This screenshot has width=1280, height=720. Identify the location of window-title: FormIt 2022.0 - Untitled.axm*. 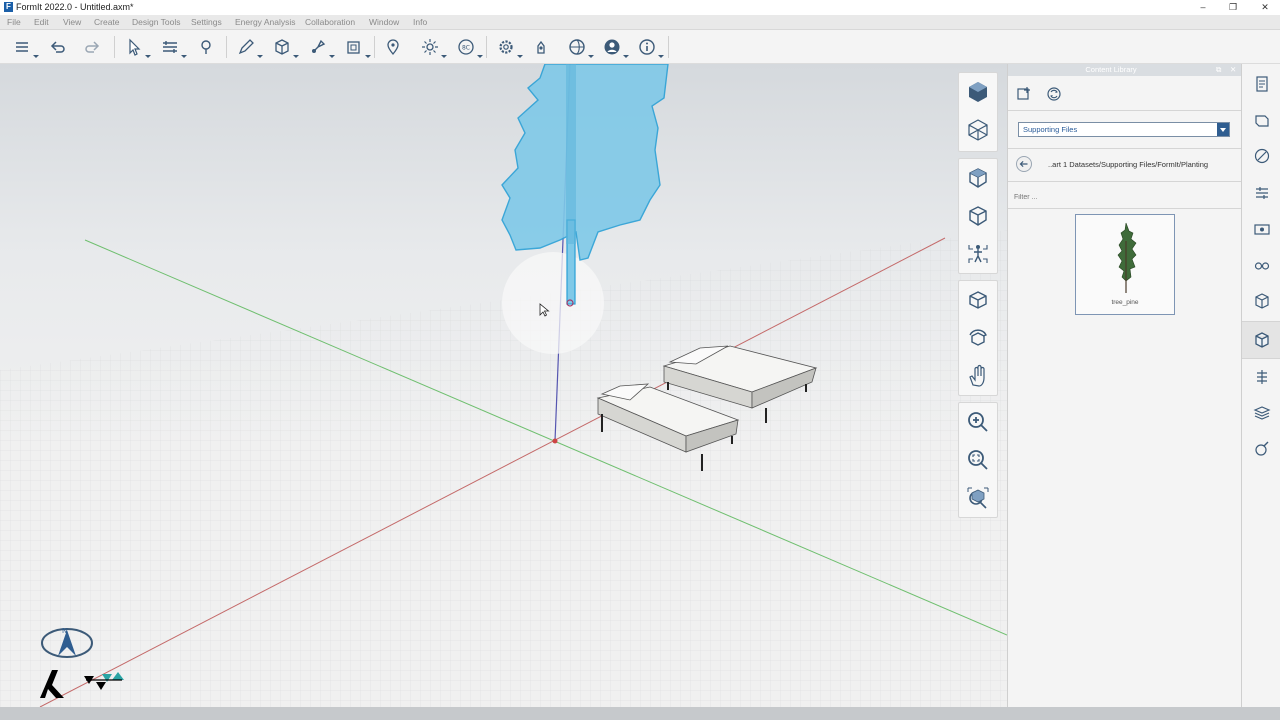
(75, 7).